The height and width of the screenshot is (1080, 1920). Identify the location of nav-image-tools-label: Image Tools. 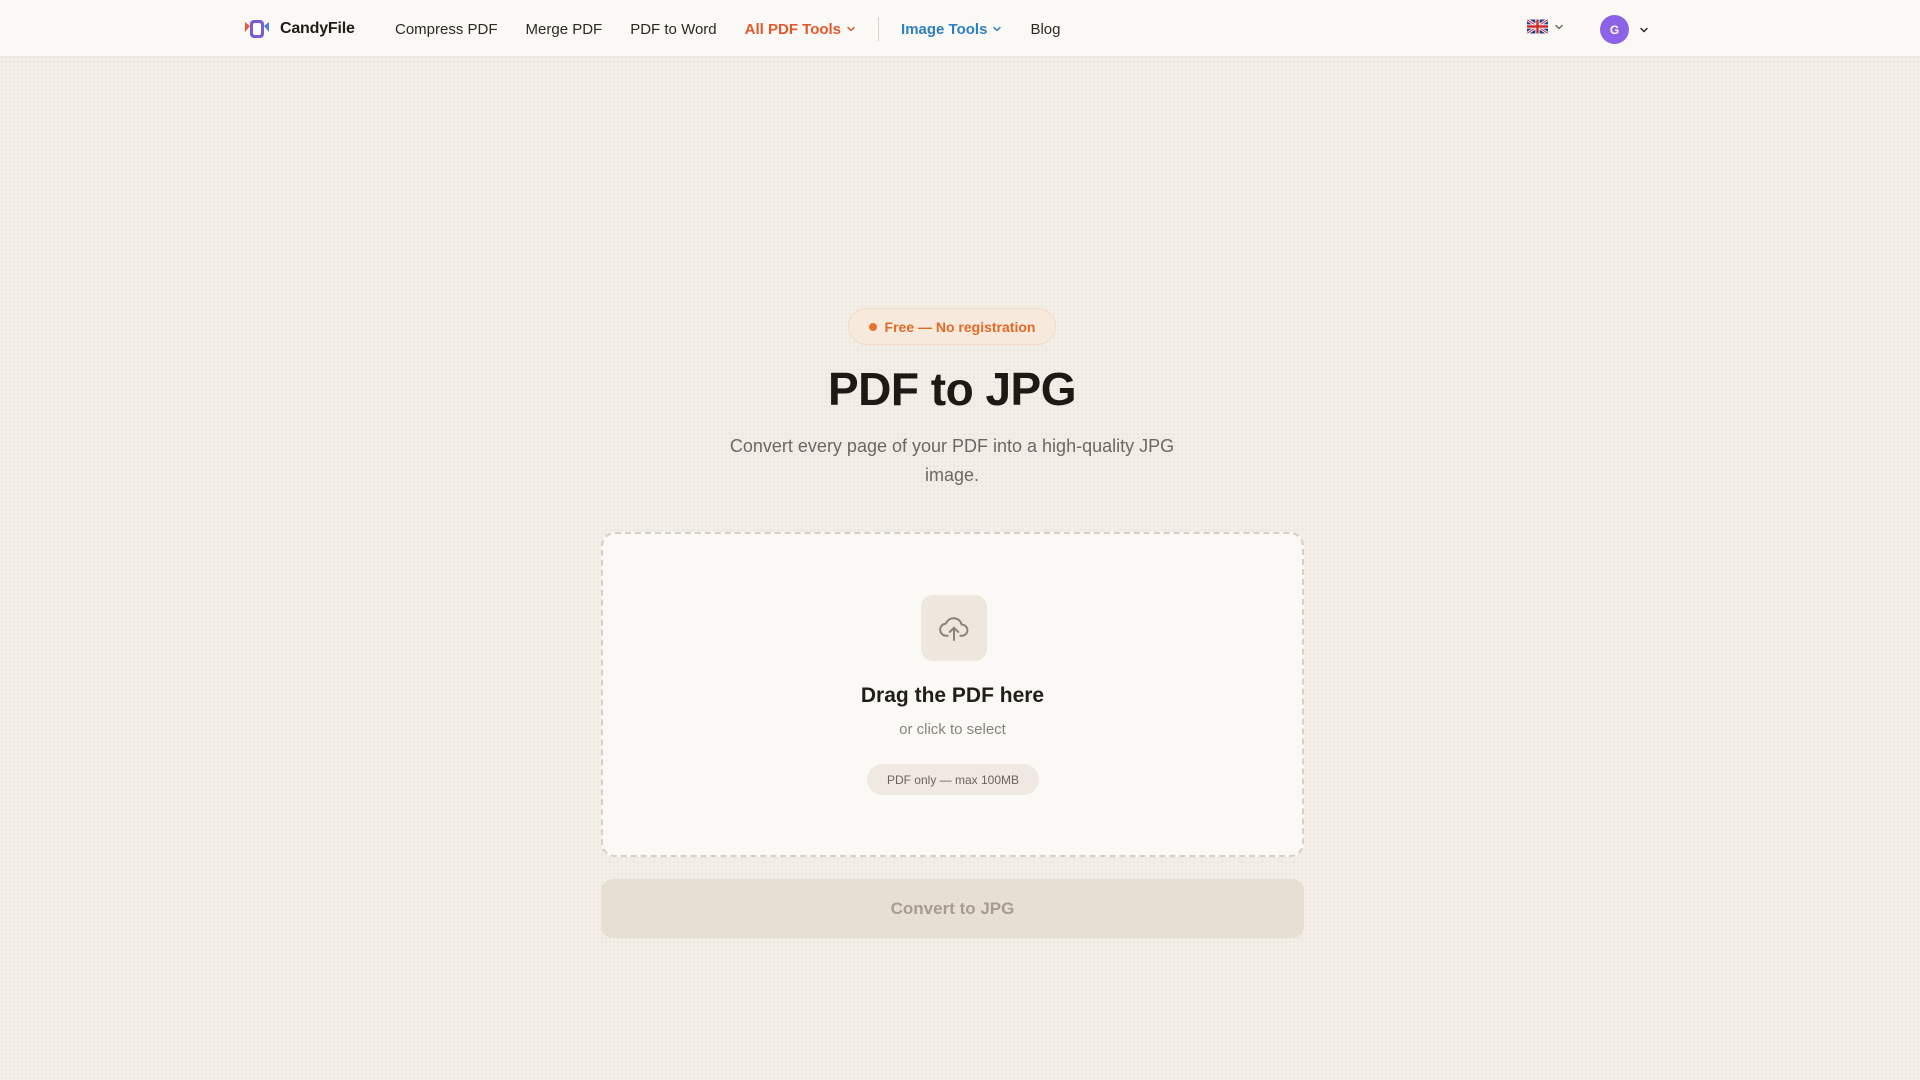
(944, 29).